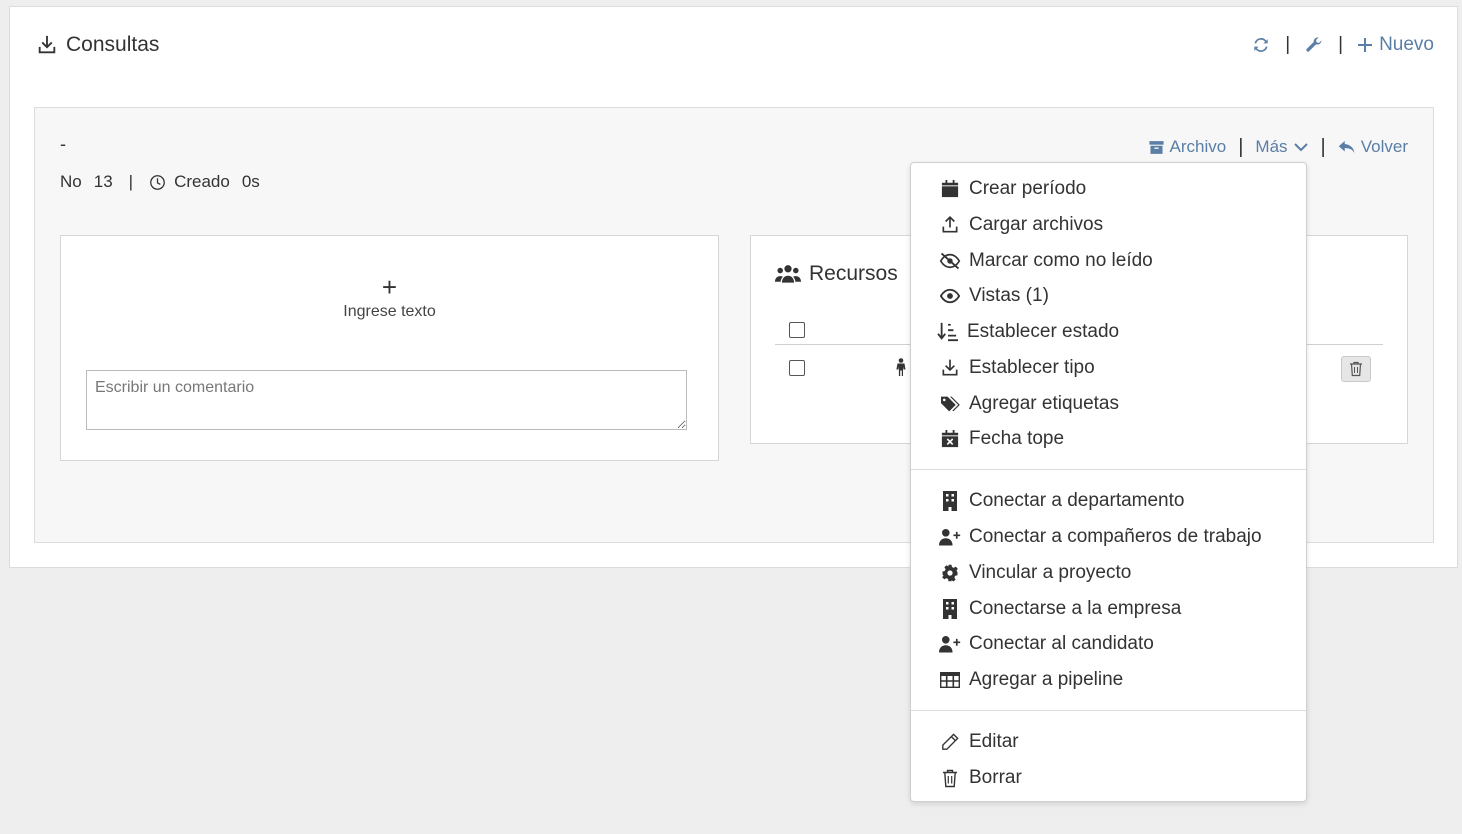  I want to click on refresh-icon, so click(1261, 45).